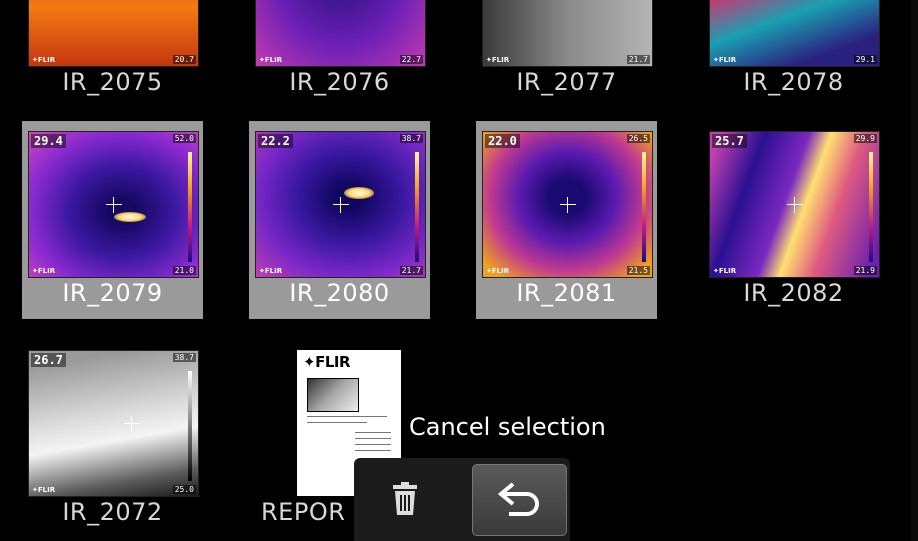 Image resolution: width=918 pixels, height=541 pixels. I want to click on spot-temperature: 29.4, so click(48, 141).